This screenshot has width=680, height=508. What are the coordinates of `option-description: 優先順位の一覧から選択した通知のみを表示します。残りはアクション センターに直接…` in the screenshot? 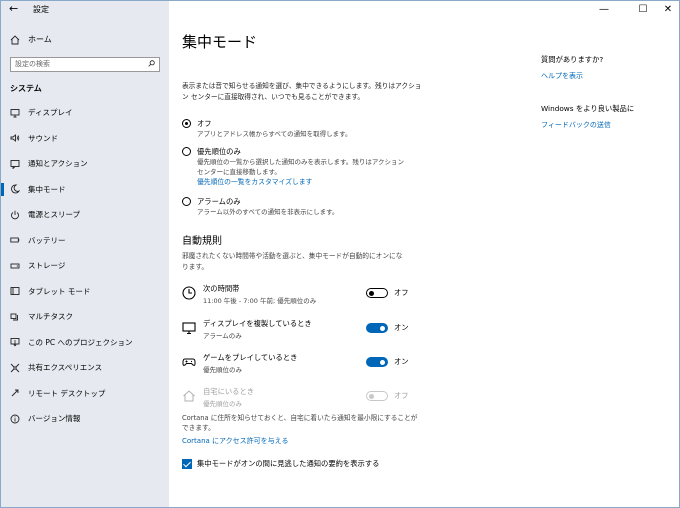 It's located at (301, 167).